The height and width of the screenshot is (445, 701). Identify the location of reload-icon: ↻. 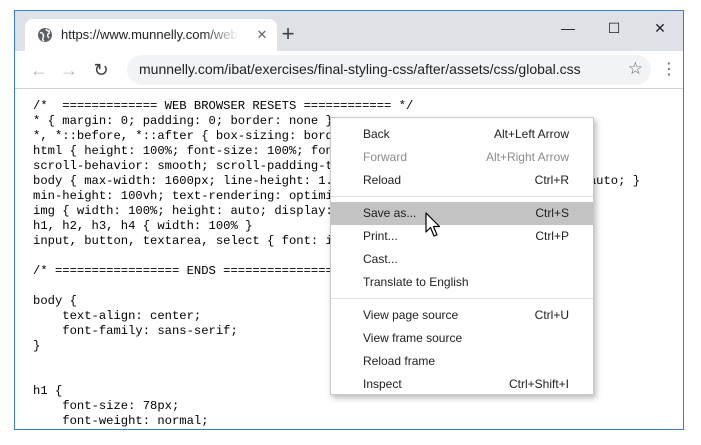
(101, 70).